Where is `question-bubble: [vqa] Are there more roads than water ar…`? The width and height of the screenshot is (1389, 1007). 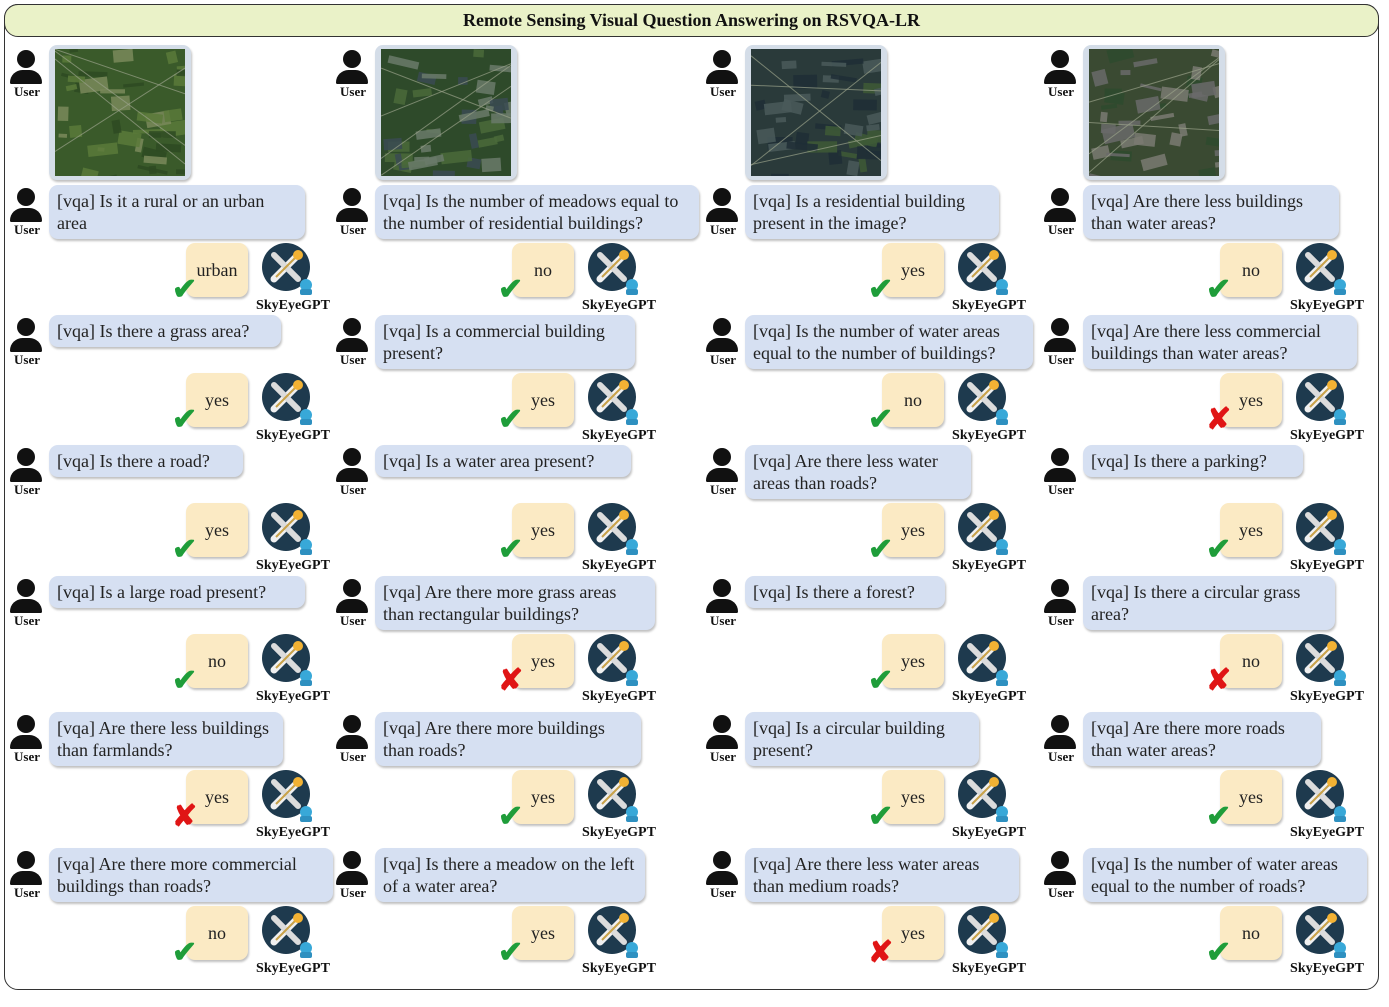 question-bubble: [vqa] Are there more roads than water ar… is located at coordinates (1202, 739).